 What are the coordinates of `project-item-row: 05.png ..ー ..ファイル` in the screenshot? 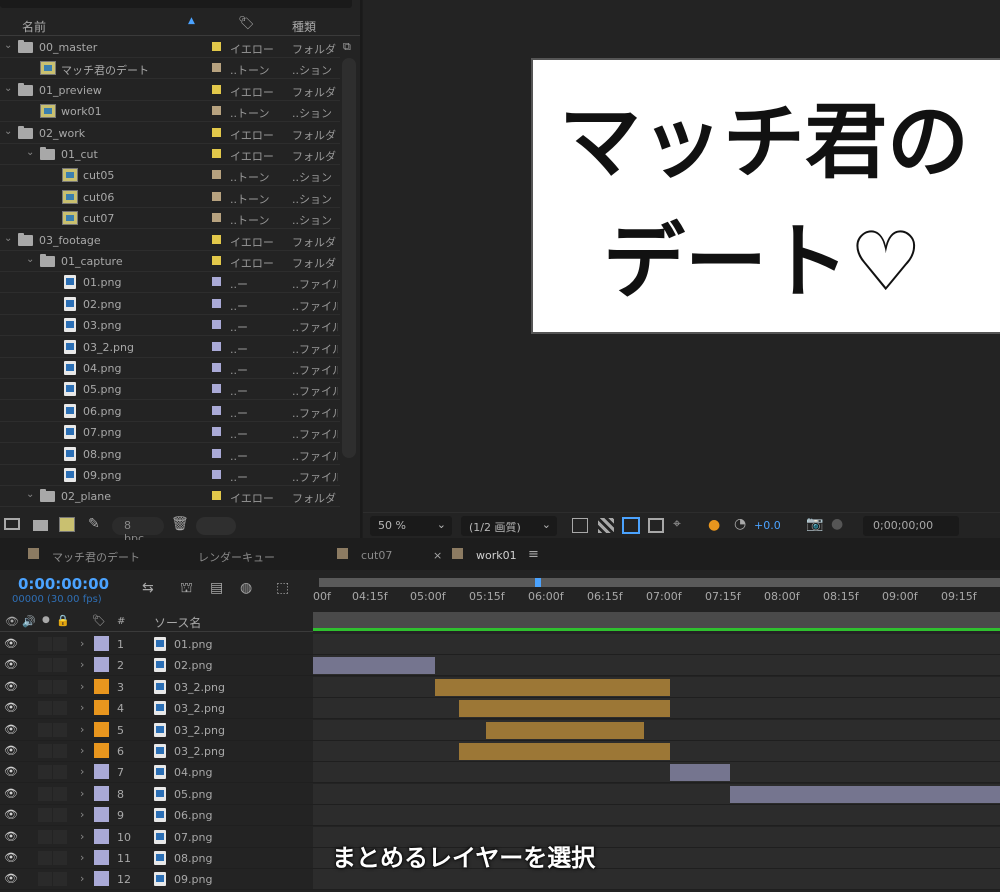 It's located at (170, 390).